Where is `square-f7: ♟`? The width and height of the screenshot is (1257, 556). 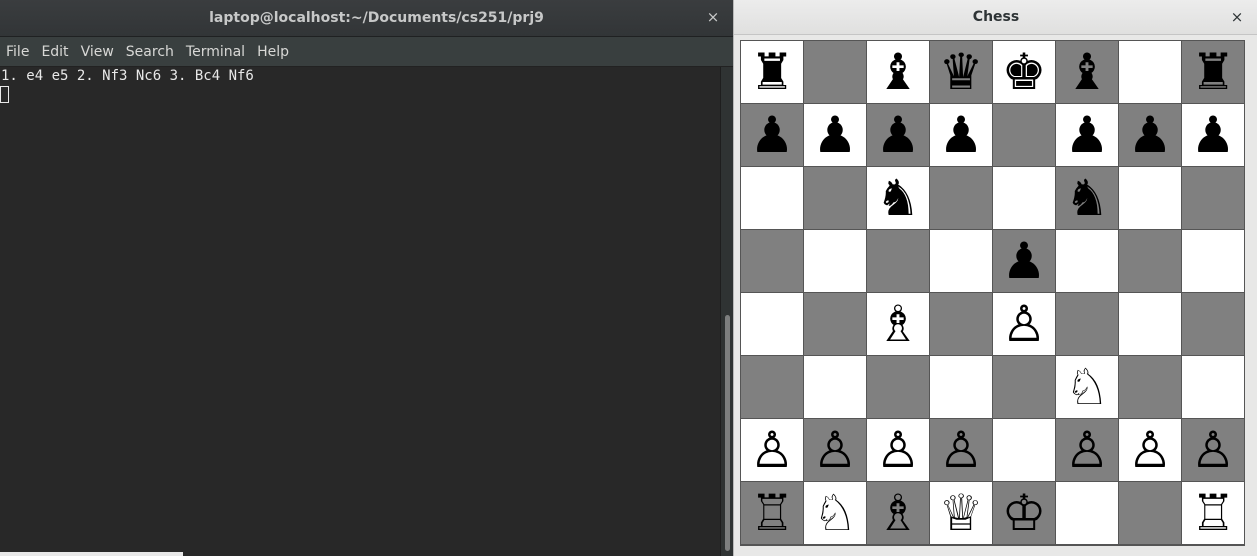
square-f7: ♟ is located at coordinates (1087, 135).